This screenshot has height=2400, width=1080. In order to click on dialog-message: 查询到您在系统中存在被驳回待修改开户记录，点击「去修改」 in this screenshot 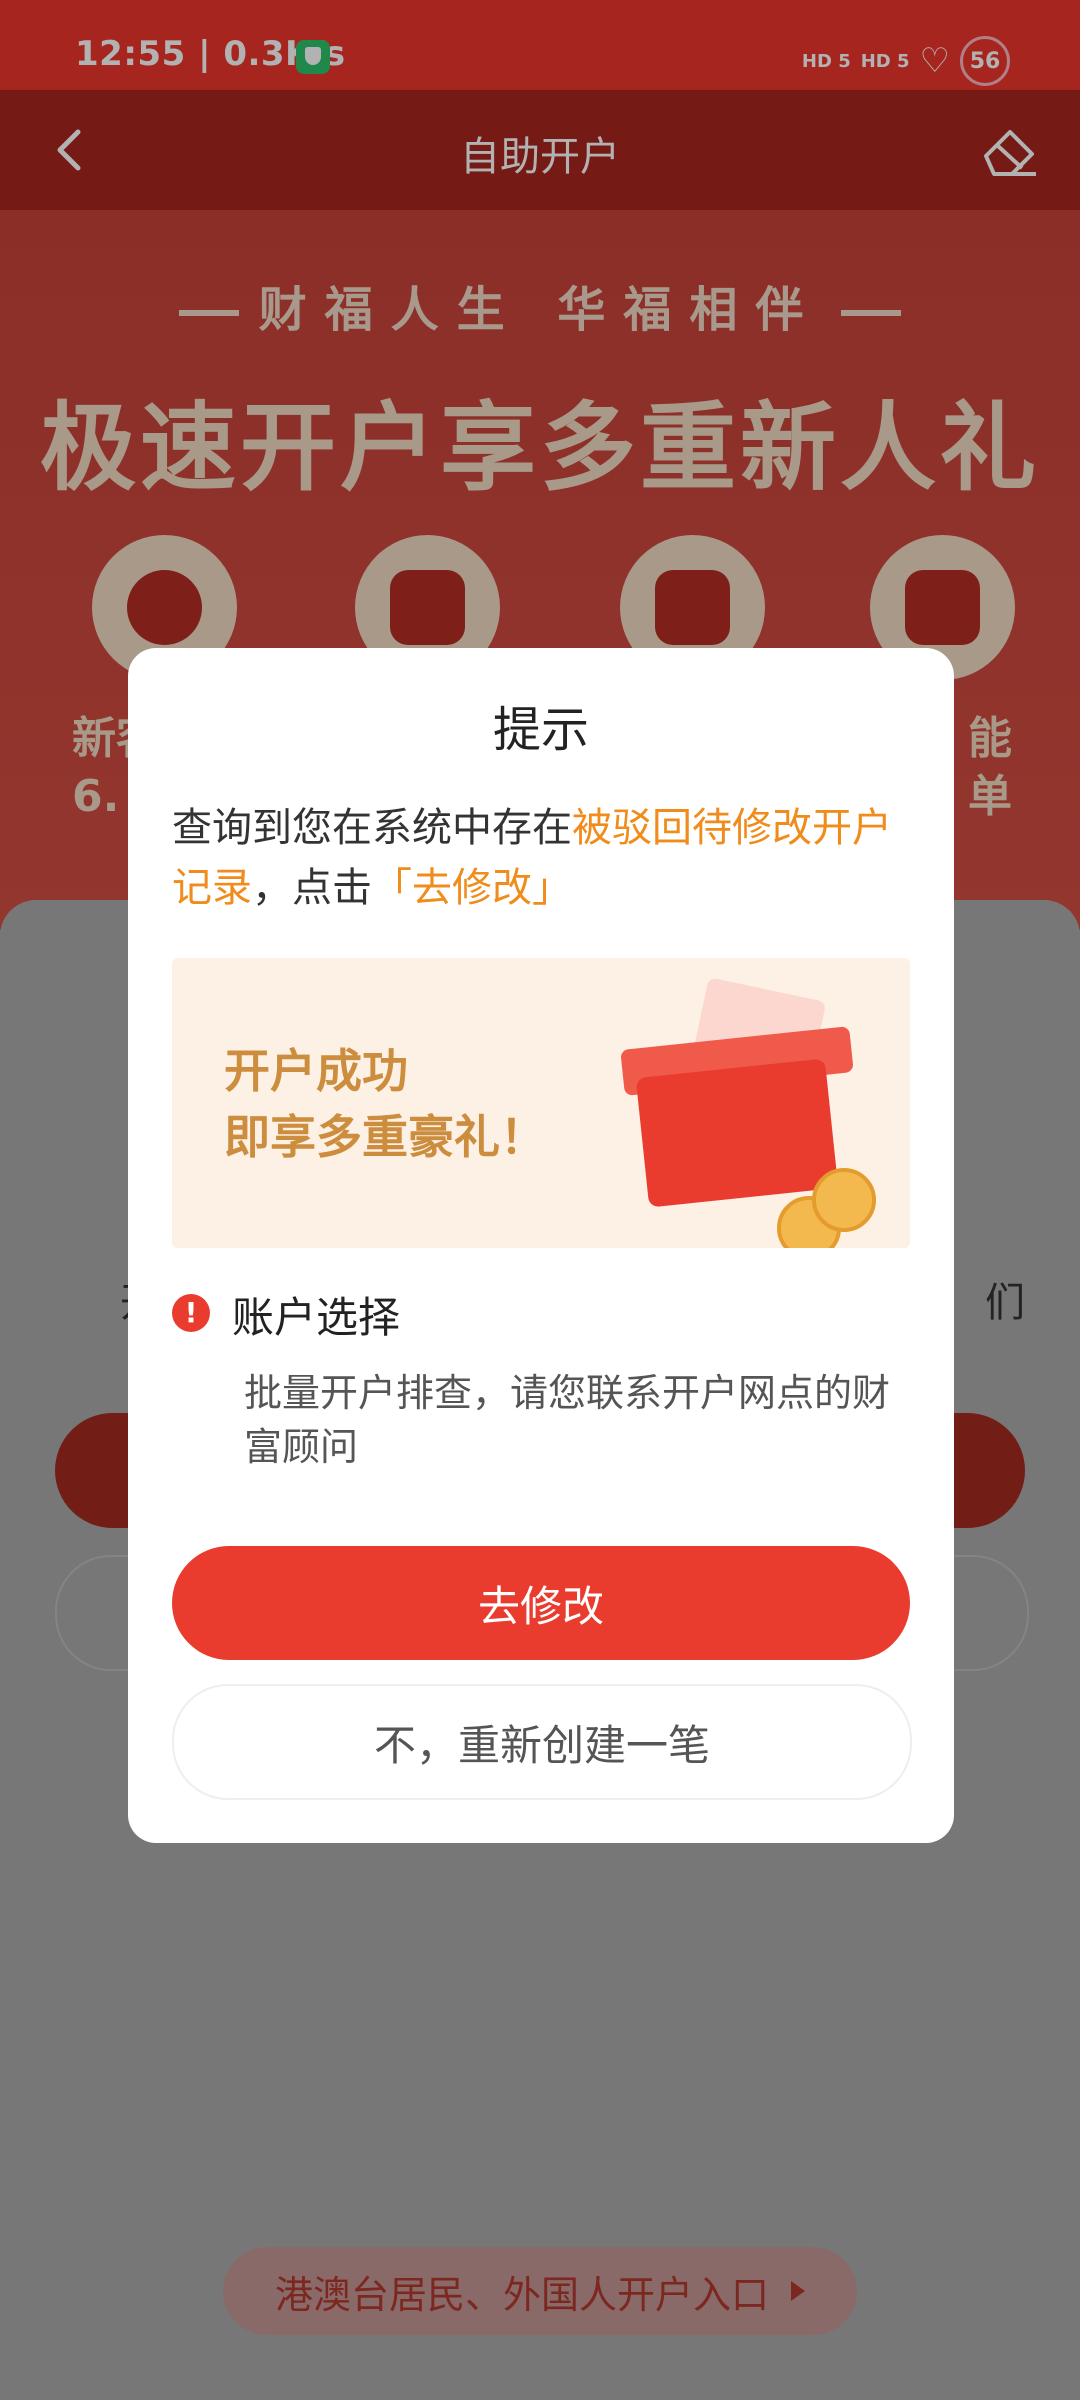, I will do `click(541, 858)`.